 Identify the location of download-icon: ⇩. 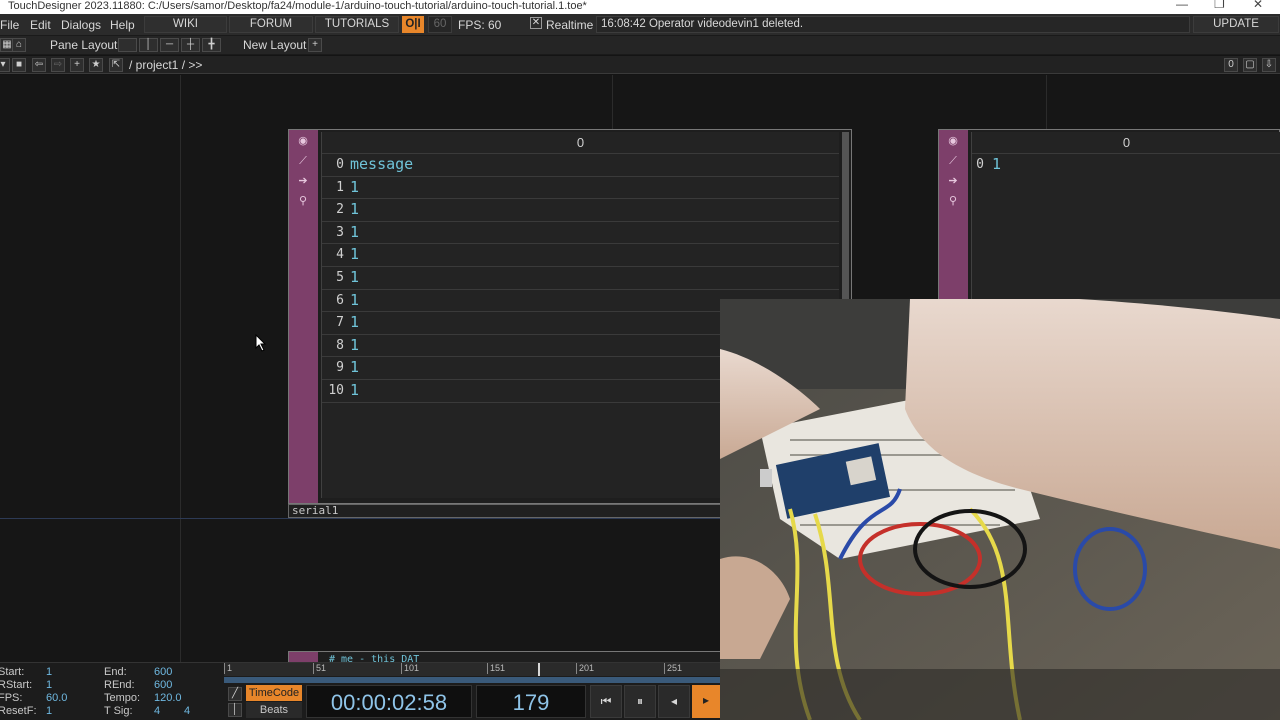
(1269, 65).